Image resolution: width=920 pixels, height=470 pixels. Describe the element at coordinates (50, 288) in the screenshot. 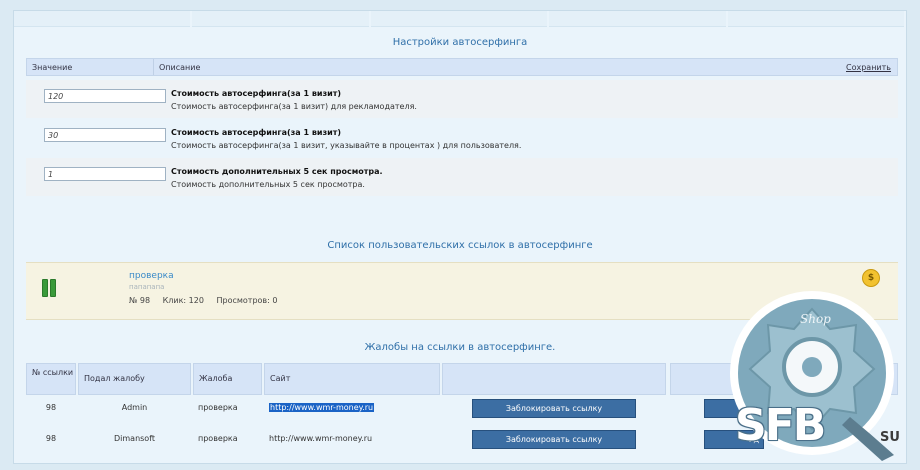

I see `pause-icon` at that location.